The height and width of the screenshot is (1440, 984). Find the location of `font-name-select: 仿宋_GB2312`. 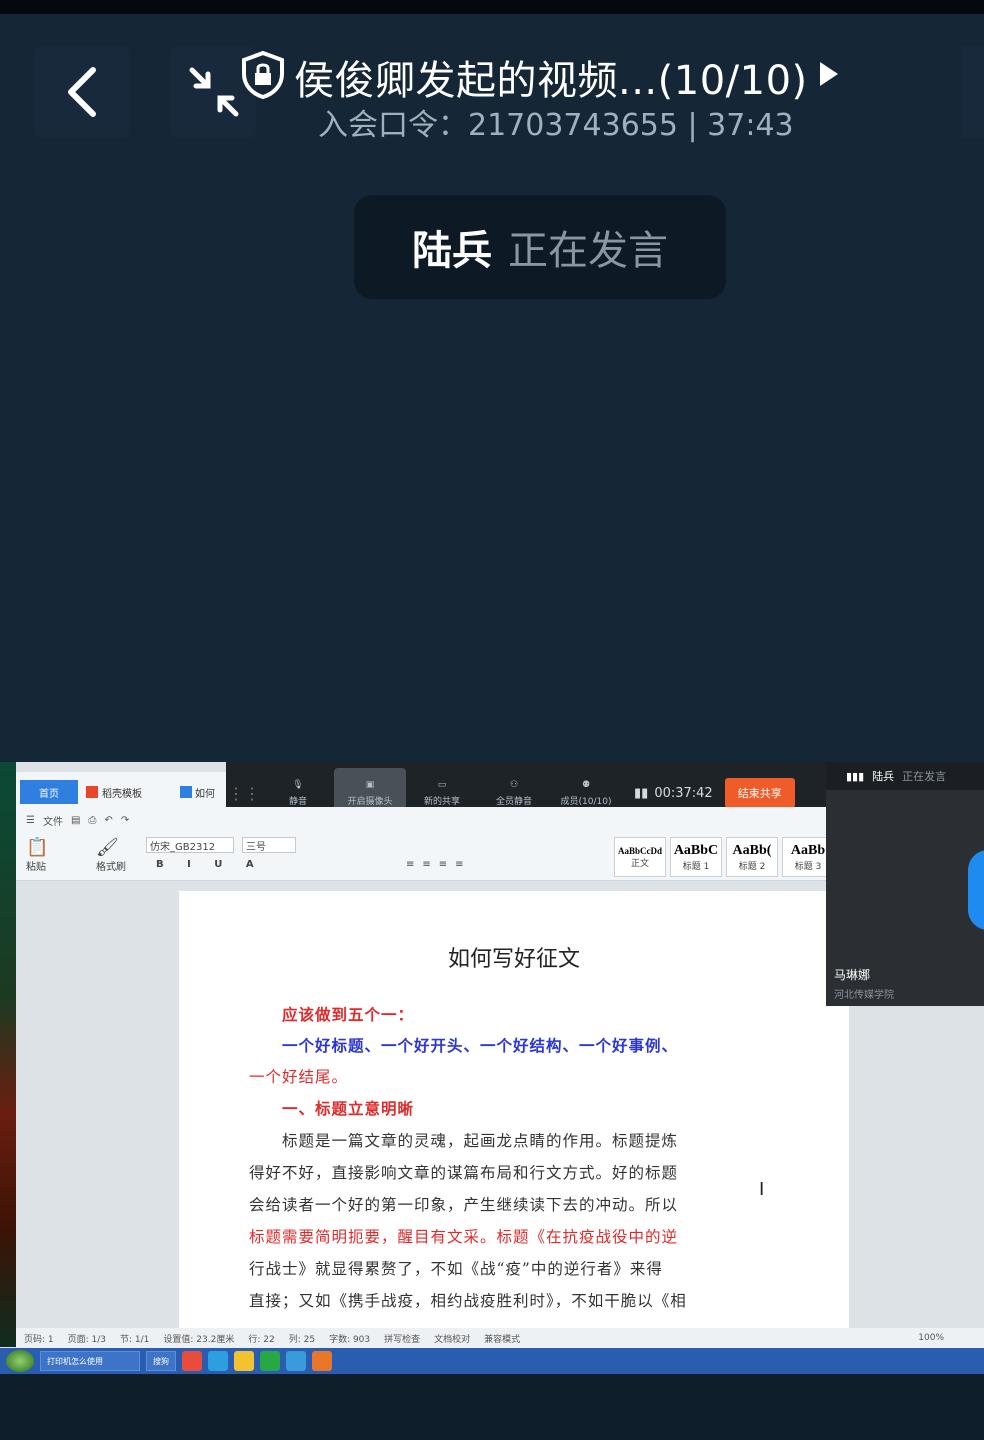

font-name-select: 仿宋_GB2312 is located at coordinates (190, 845).